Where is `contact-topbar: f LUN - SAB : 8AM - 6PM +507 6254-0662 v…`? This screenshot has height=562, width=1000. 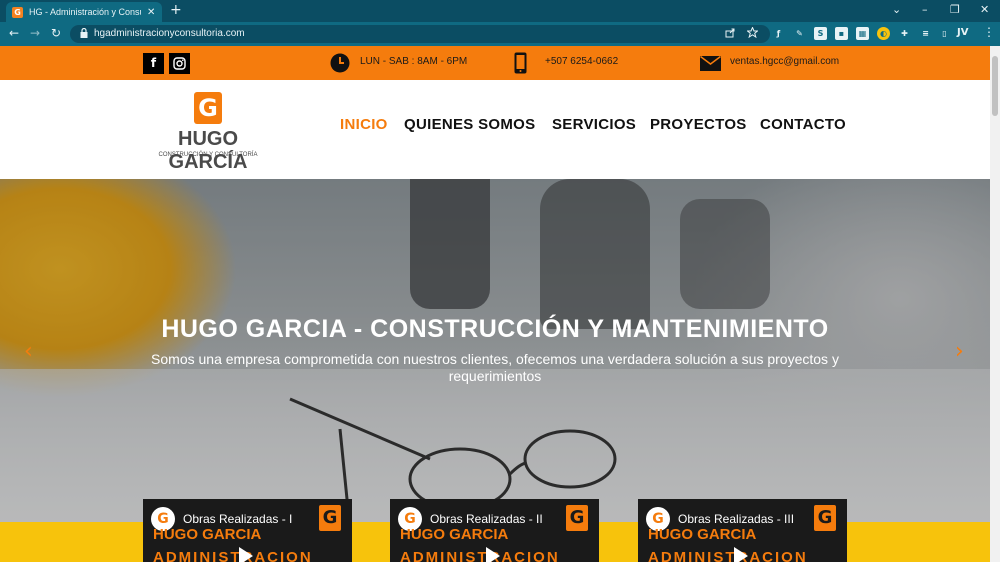 contact-topbar: f LUN - SAB : 8AM - 6PM +507 6254-0662 v… is located at coordinates (495, 63).